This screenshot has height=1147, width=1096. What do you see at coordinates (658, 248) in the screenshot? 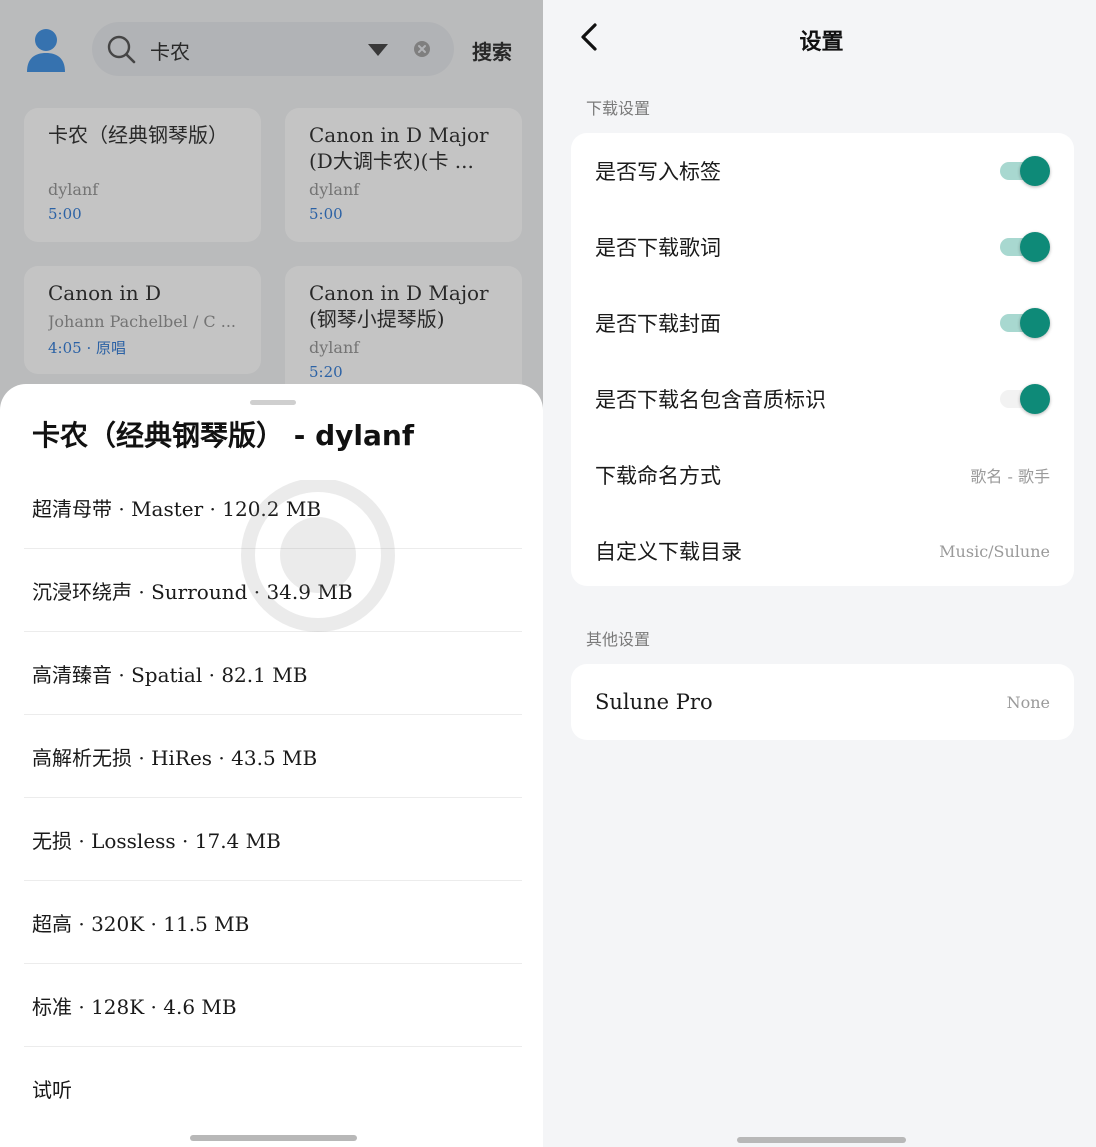
I see `setting-label: 是否下载歌词` at bounding box center [658, 248].